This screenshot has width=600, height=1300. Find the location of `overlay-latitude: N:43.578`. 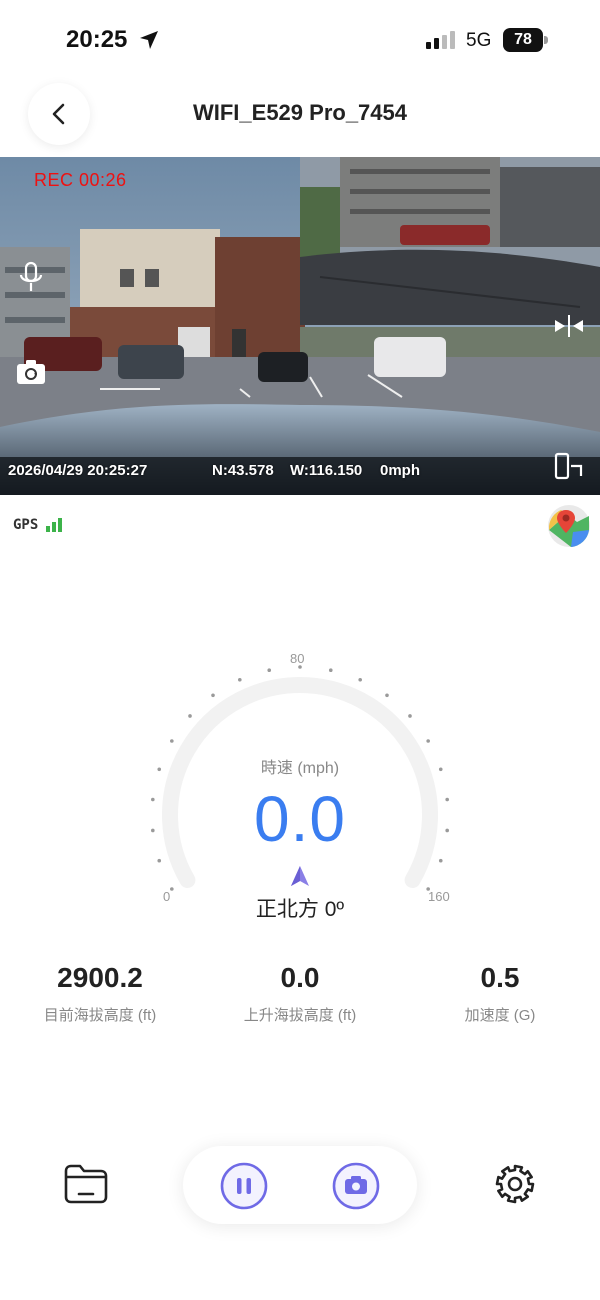

overlay-latitude: N:43.578 is located at coordinates (243, 470).